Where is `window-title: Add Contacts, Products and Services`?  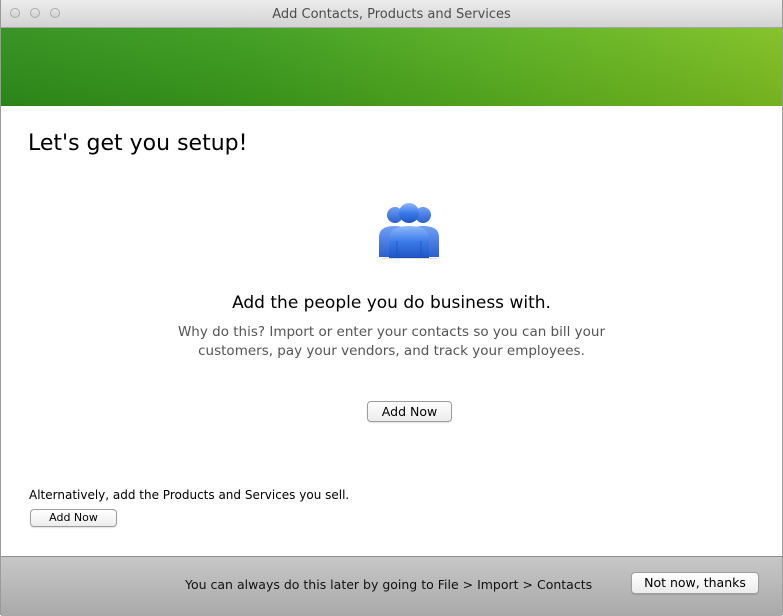 window-title: Add Contacts, Products and Services is located at coordinates (391, 14).